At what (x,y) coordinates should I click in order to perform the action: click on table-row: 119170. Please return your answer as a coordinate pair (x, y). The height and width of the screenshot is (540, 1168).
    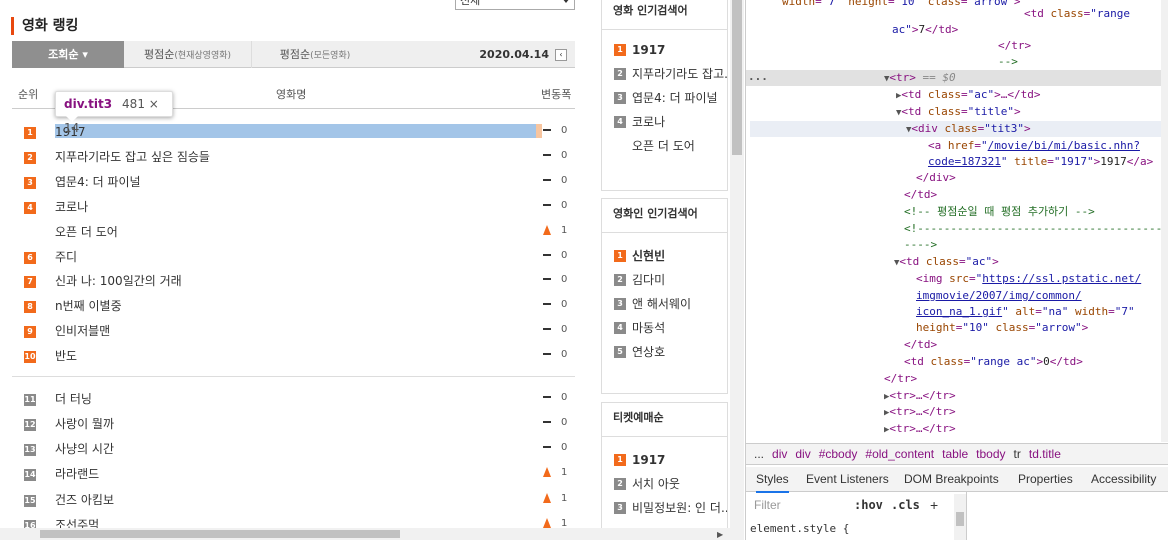
    Looking at the image, I should click on (293, 132).